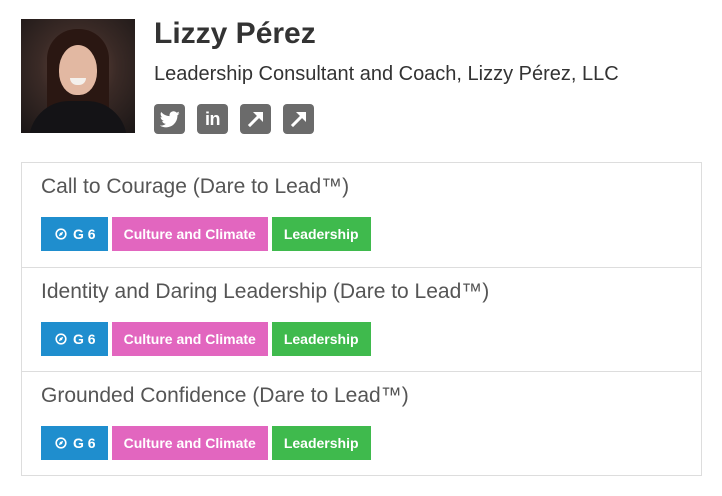 This screenshot has width=722, height=496. What do you see at coordinates (234, 119) in the screenshot?
I see `social-links: in` at bounding box center [234, 119].